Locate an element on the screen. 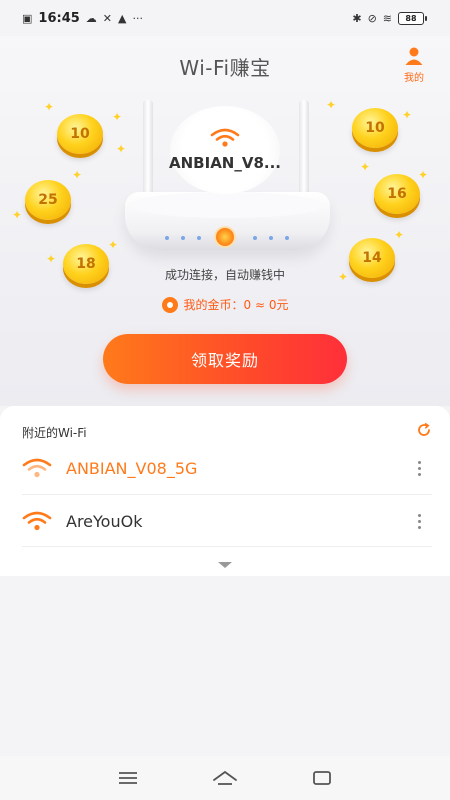 The image size is (450, 800). connection-status-text: 成功连接，自动赚钱中 is located at coordinates (224, 275).